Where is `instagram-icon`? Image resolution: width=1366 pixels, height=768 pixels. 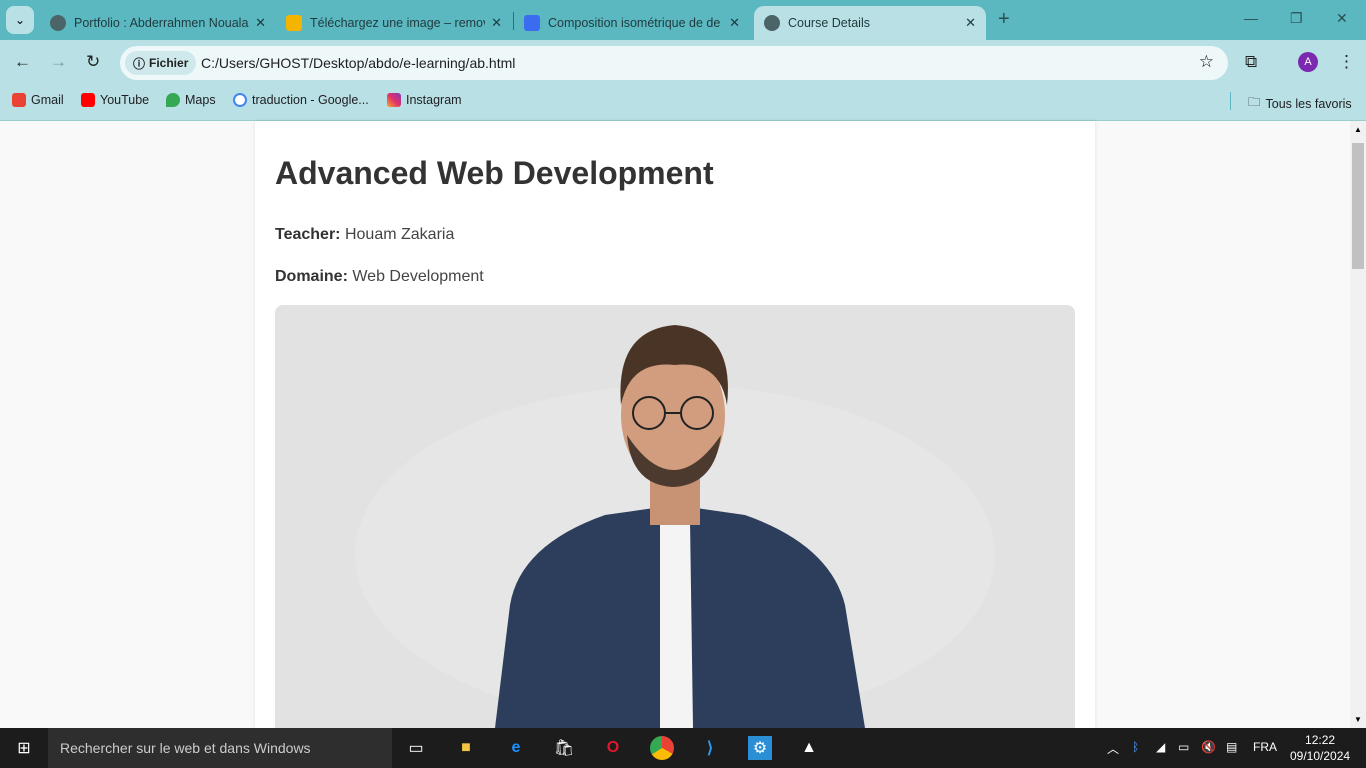
instagram-icon is located at coordinates (394, 100).